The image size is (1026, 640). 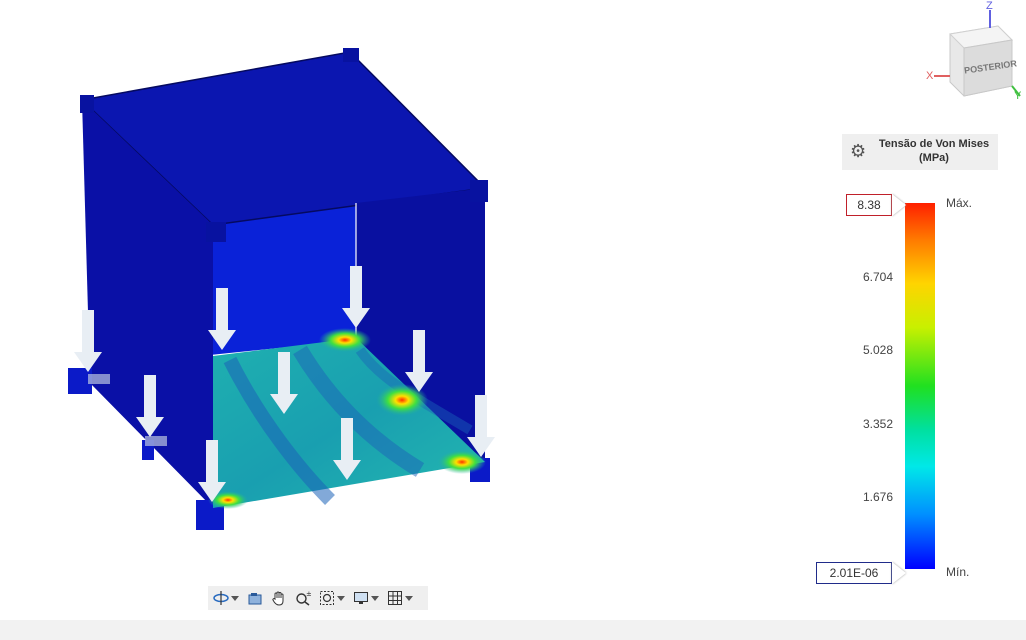 I want to click on min-pointer, so click(x=899, y=573).